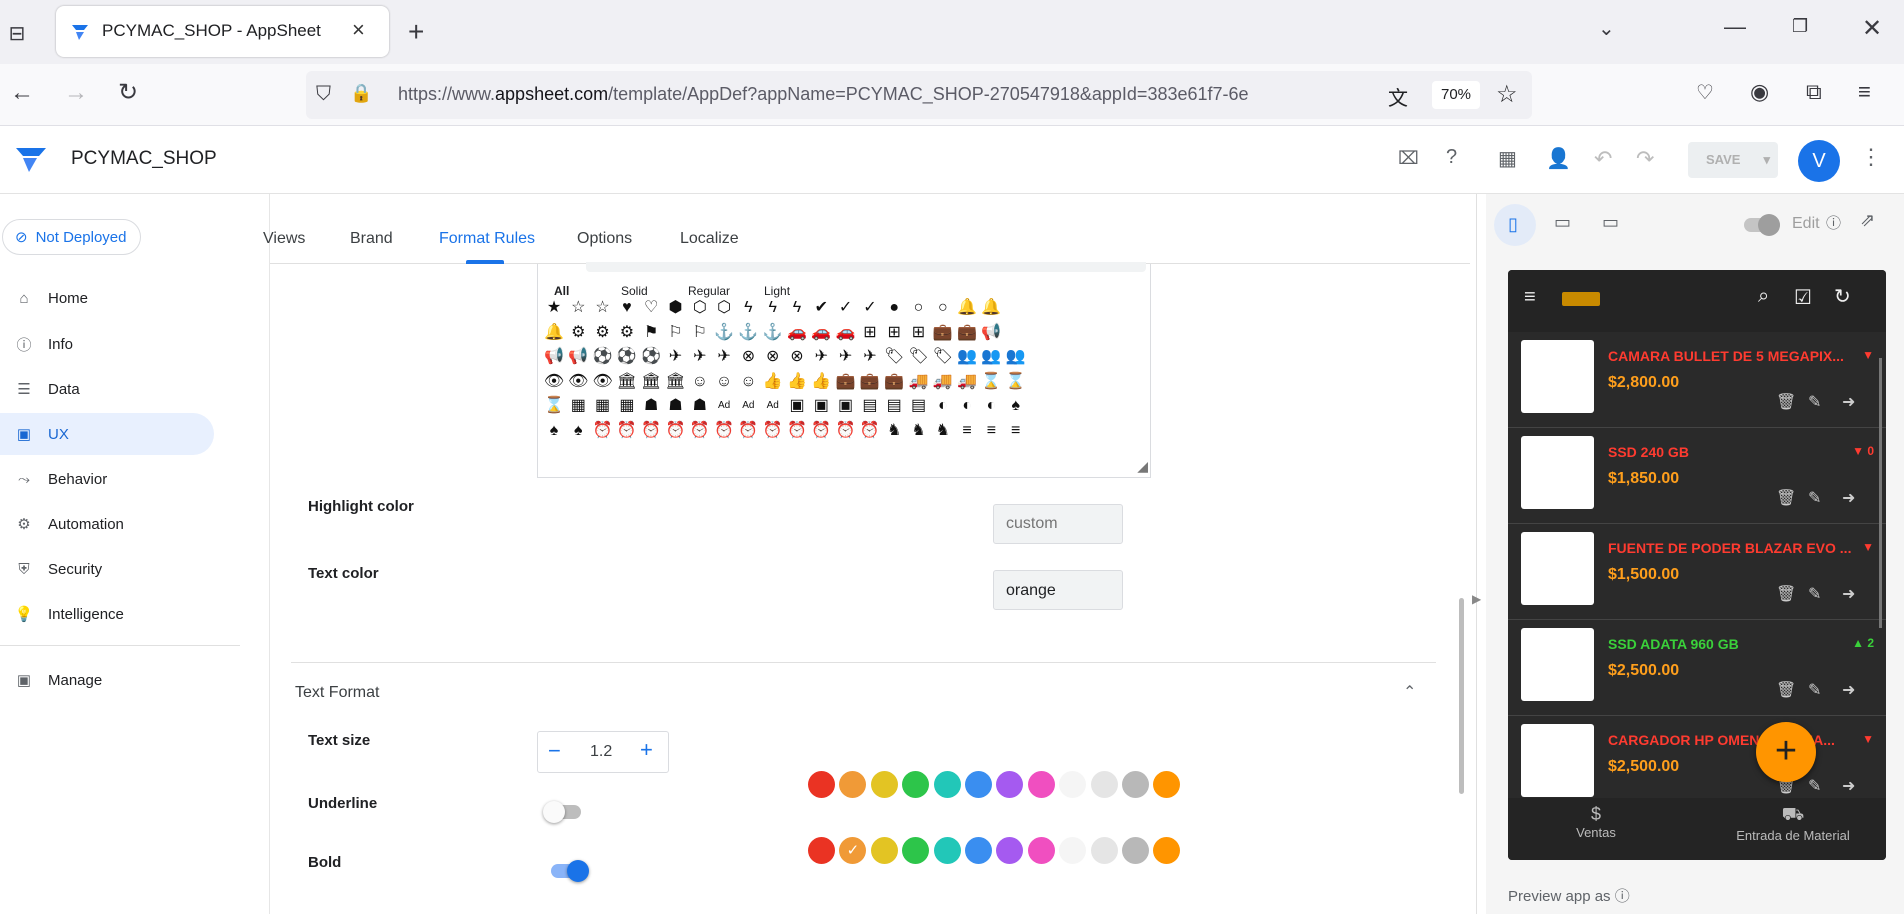 Image resolution: width=1904 pixels, height=914 pixels. What do you see at coordinates (487, 239) in the screenshot?
I see `tab-format-rules: Format Rules` at bounding box center [487, 239].